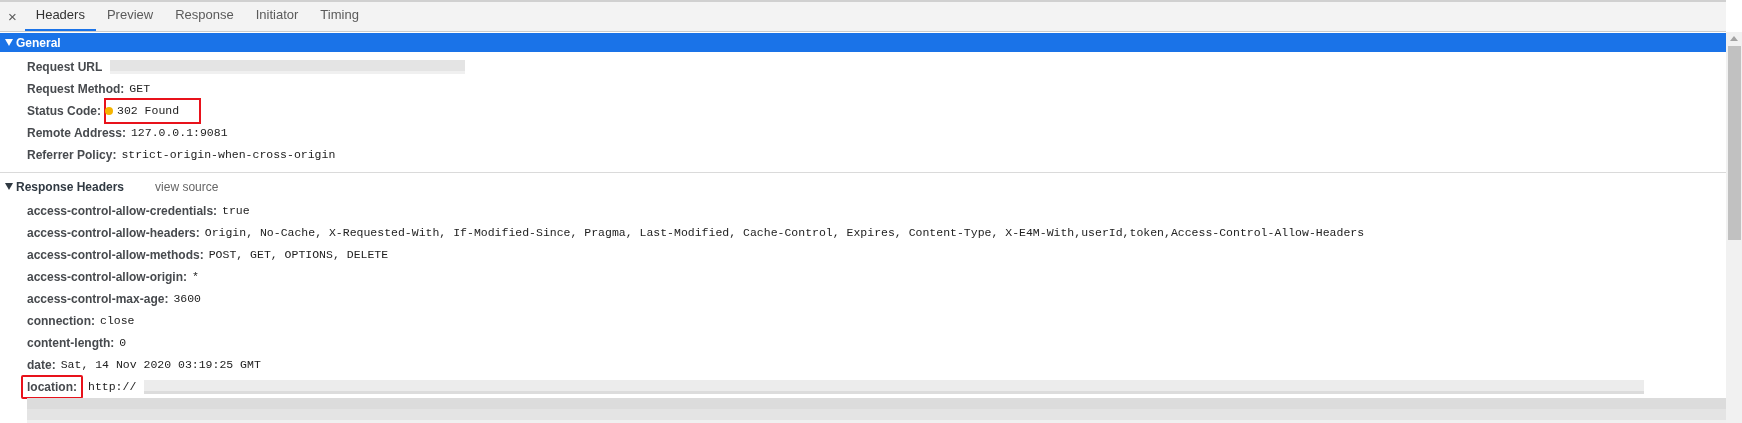  Describe the element at coordinates (71, 343) in the screenshot. I see `header-name: content-length:` at that location.